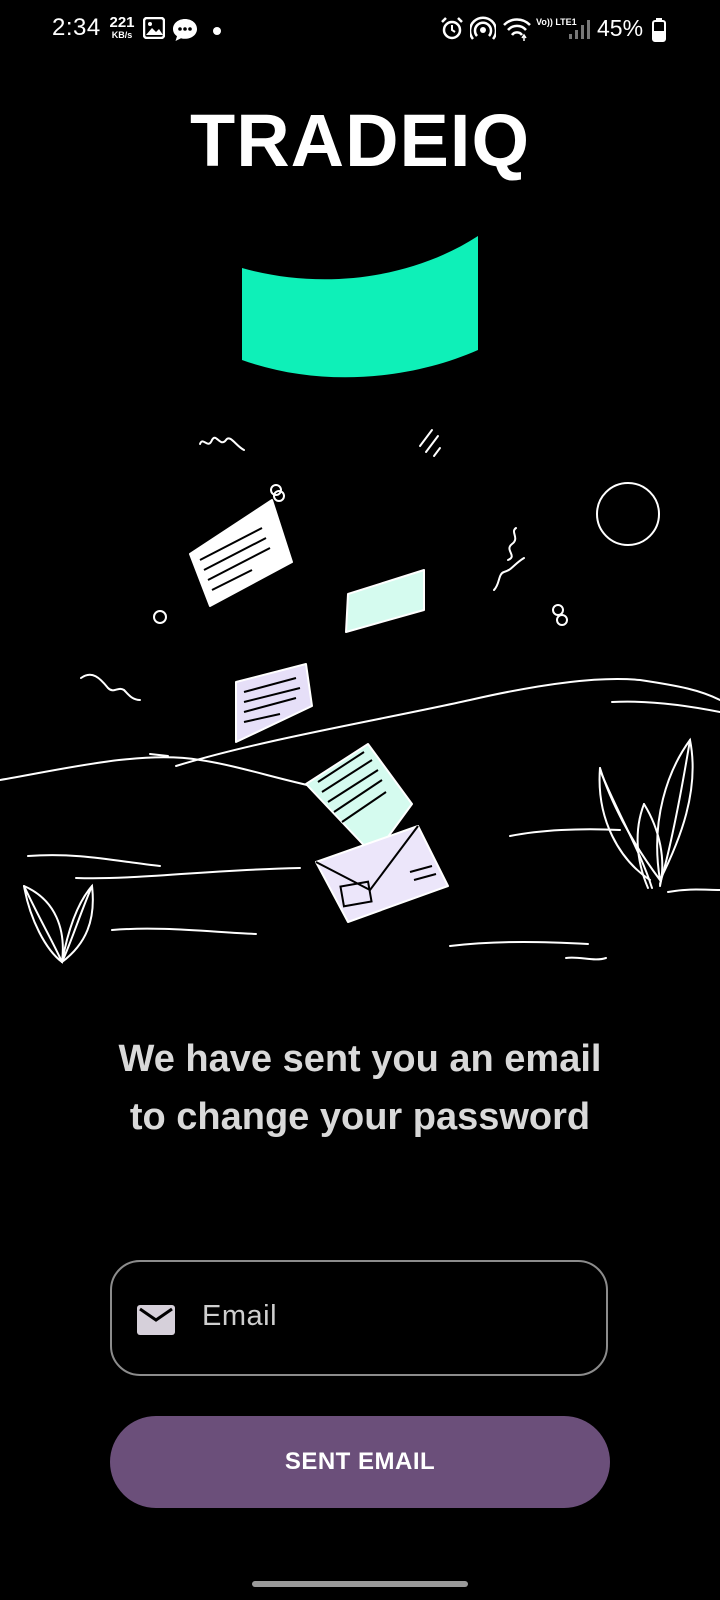 The height and width of the screenshot is (1600, 720). What do you see at coordinates (620, 28) in the screenshot?
I see `battery-percent: 45%` at bounding box center [620, 28].